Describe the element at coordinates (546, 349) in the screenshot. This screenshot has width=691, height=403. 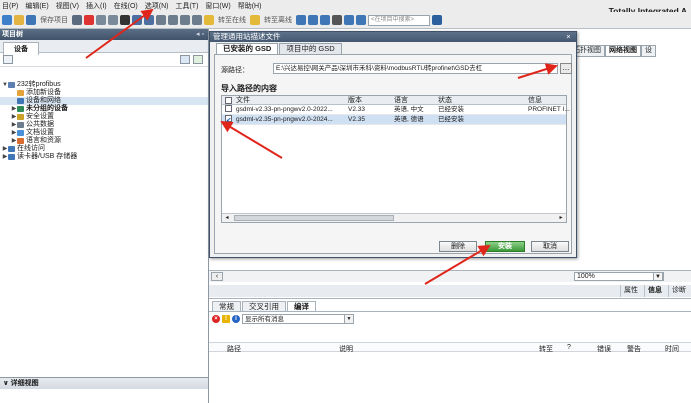
I see `col-goto: 转至` at that location.